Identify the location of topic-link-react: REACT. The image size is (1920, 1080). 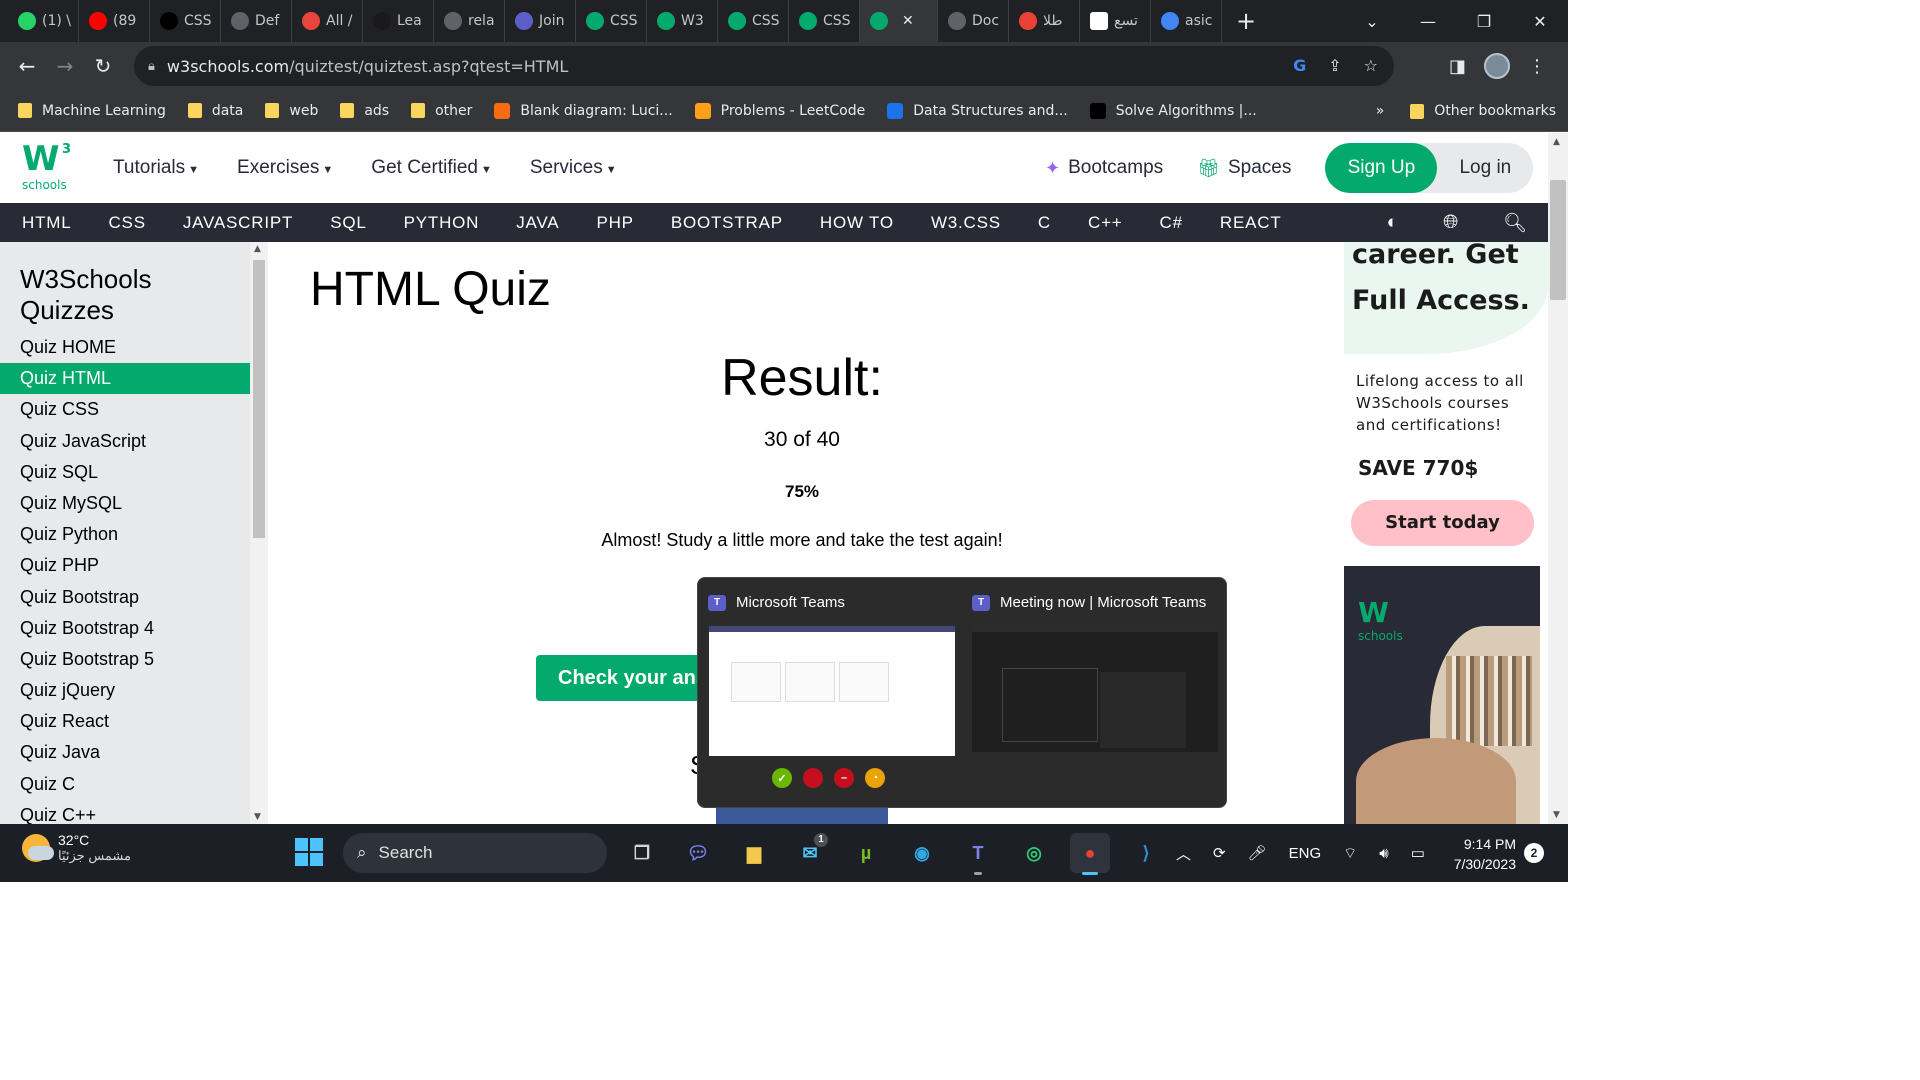
(1251, 223).